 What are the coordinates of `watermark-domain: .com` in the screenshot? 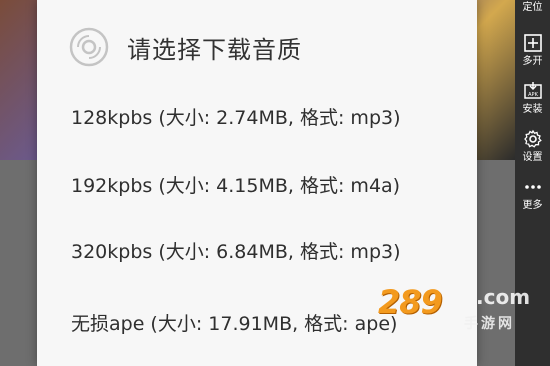 It's located at (503, 297).